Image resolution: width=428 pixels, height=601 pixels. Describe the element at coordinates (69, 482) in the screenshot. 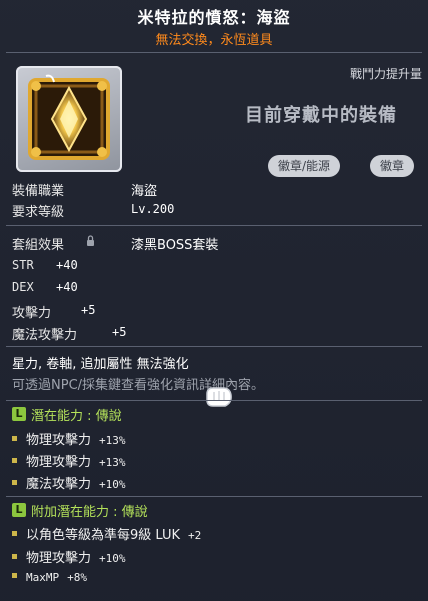

I see `potential-line: 魔法攻擊力 +10%` at that location.